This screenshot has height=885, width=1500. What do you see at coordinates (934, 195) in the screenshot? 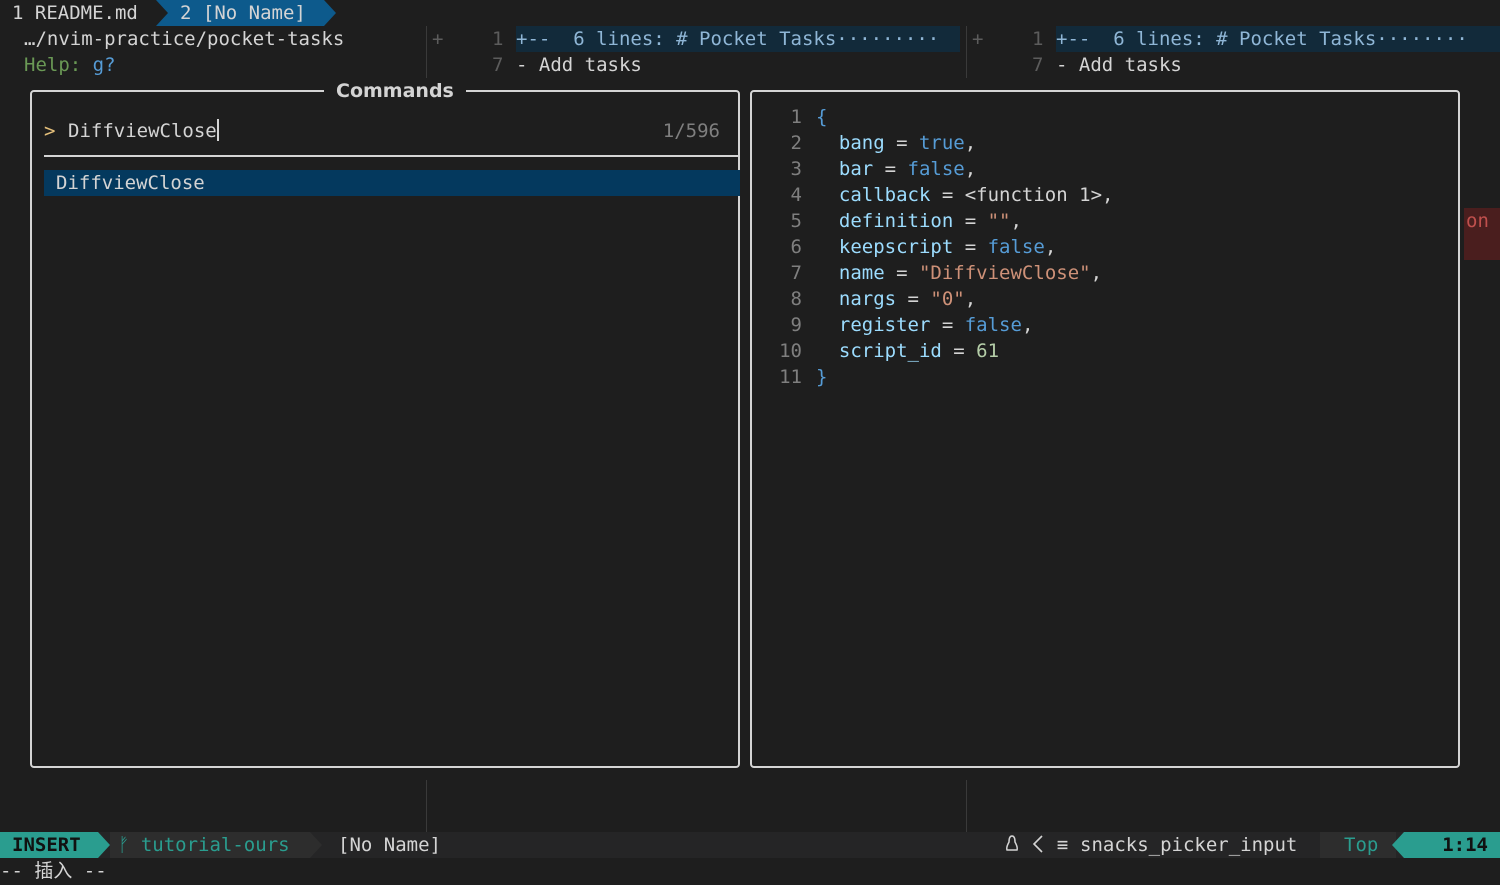
I see `preview-line: 4 callback = <function 1>,` at bounding box center [934, 195].